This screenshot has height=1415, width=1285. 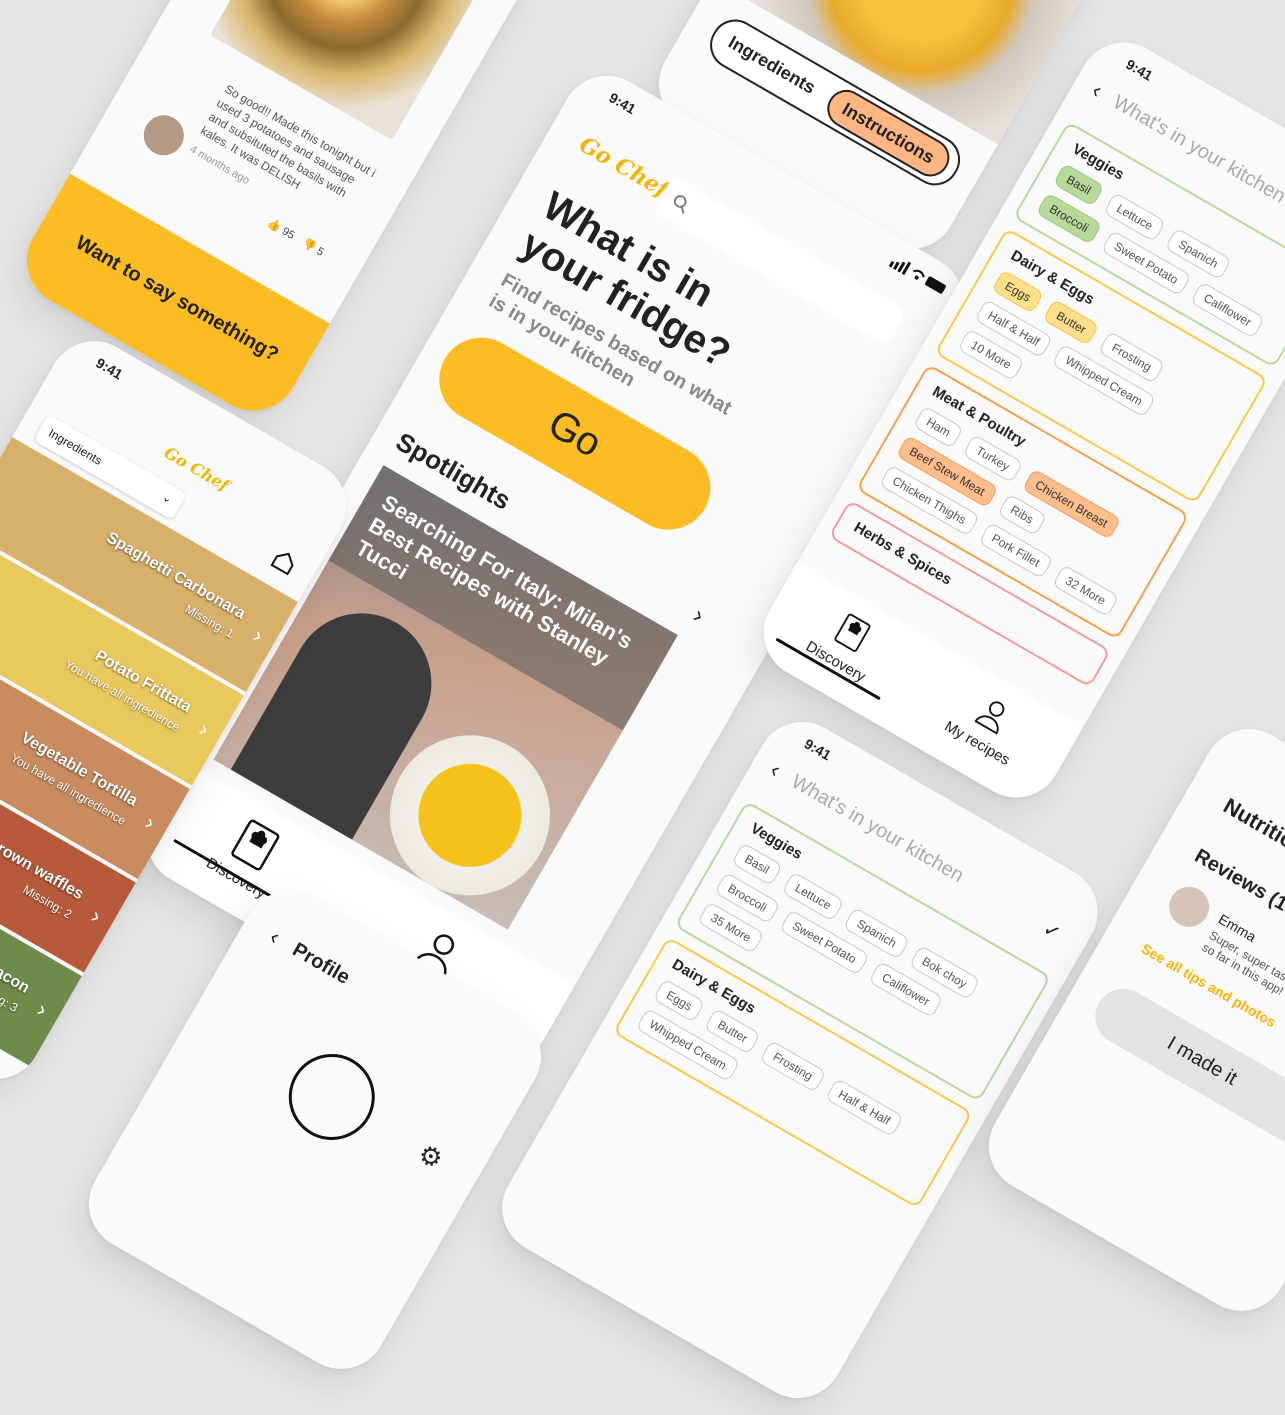 What do you see at coordinates (698, 616) in the screenshot?
I see `spotlights-next-icon: ›` at bounding box center [698, 616].